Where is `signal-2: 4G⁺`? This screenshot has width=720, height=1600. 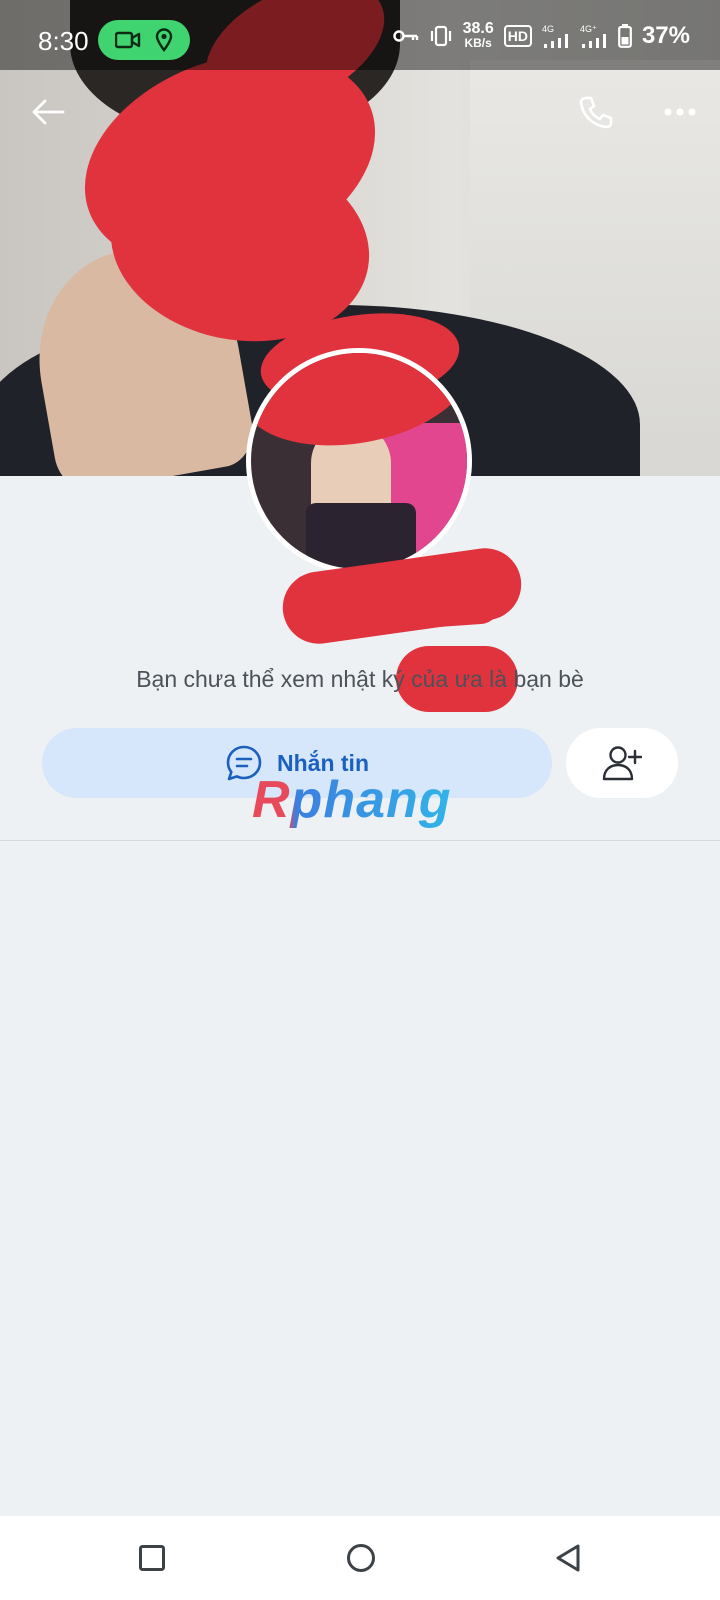
signal-2: 4G⁺ is located at coordinates (593, 35).